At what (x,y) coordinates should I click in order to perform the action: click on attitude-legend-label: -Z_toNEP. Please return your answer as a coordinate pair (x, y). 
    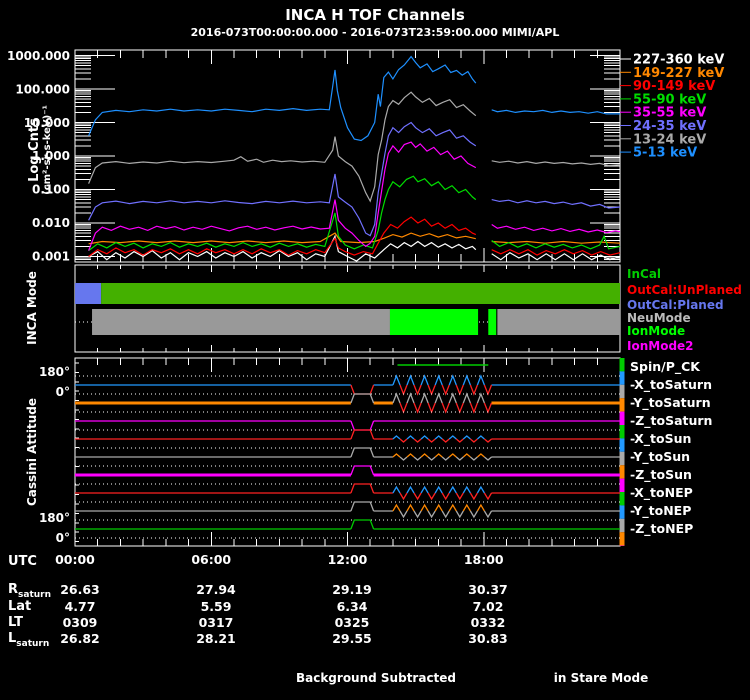
    Looking at the image, I should click on (661, 529).